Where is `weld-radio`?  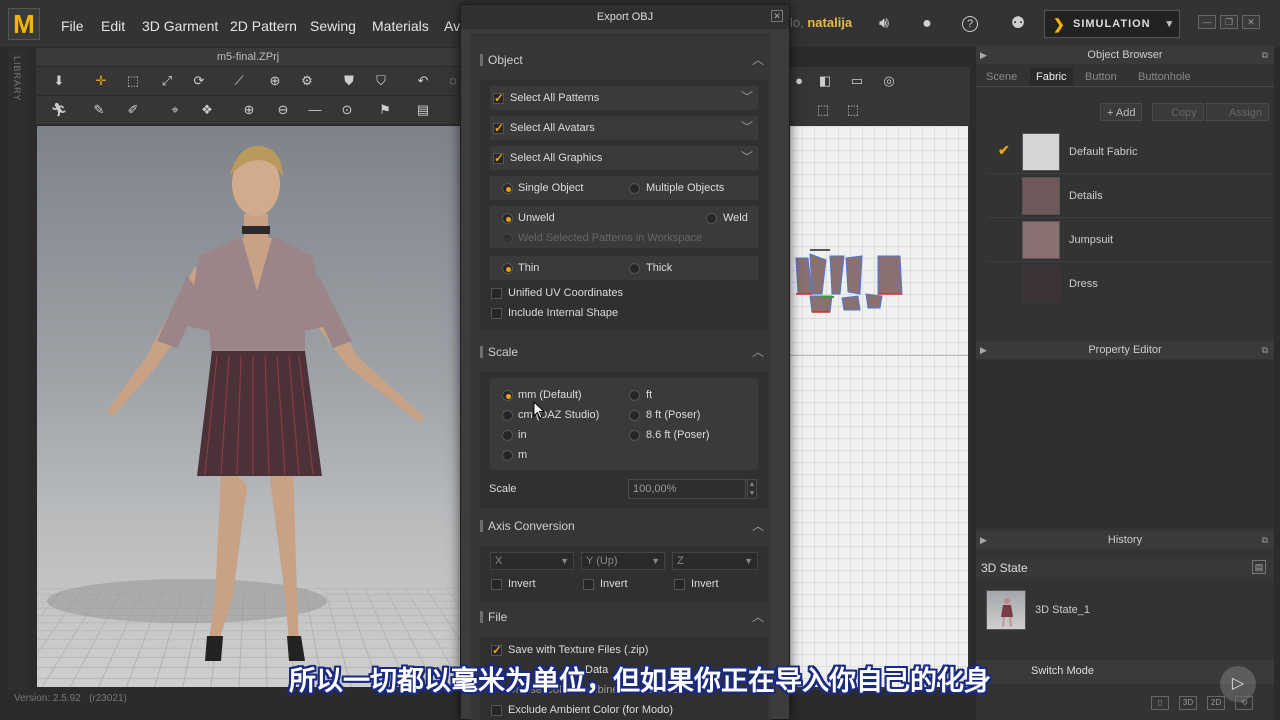
weld-radio is located at coordinates (711, 218).